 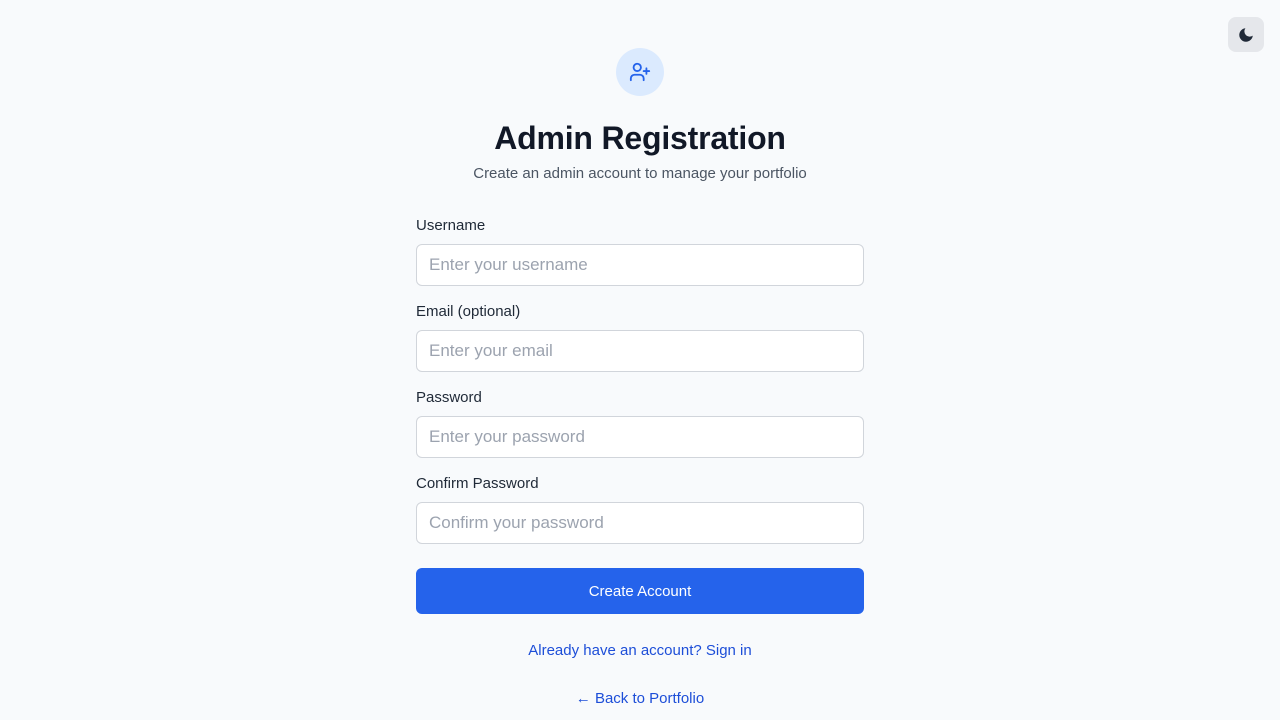 What do you see at coordinates (640, 138) in the screenshot?
I see `page-title: Admin Registration` at bounding box center [640, 138].